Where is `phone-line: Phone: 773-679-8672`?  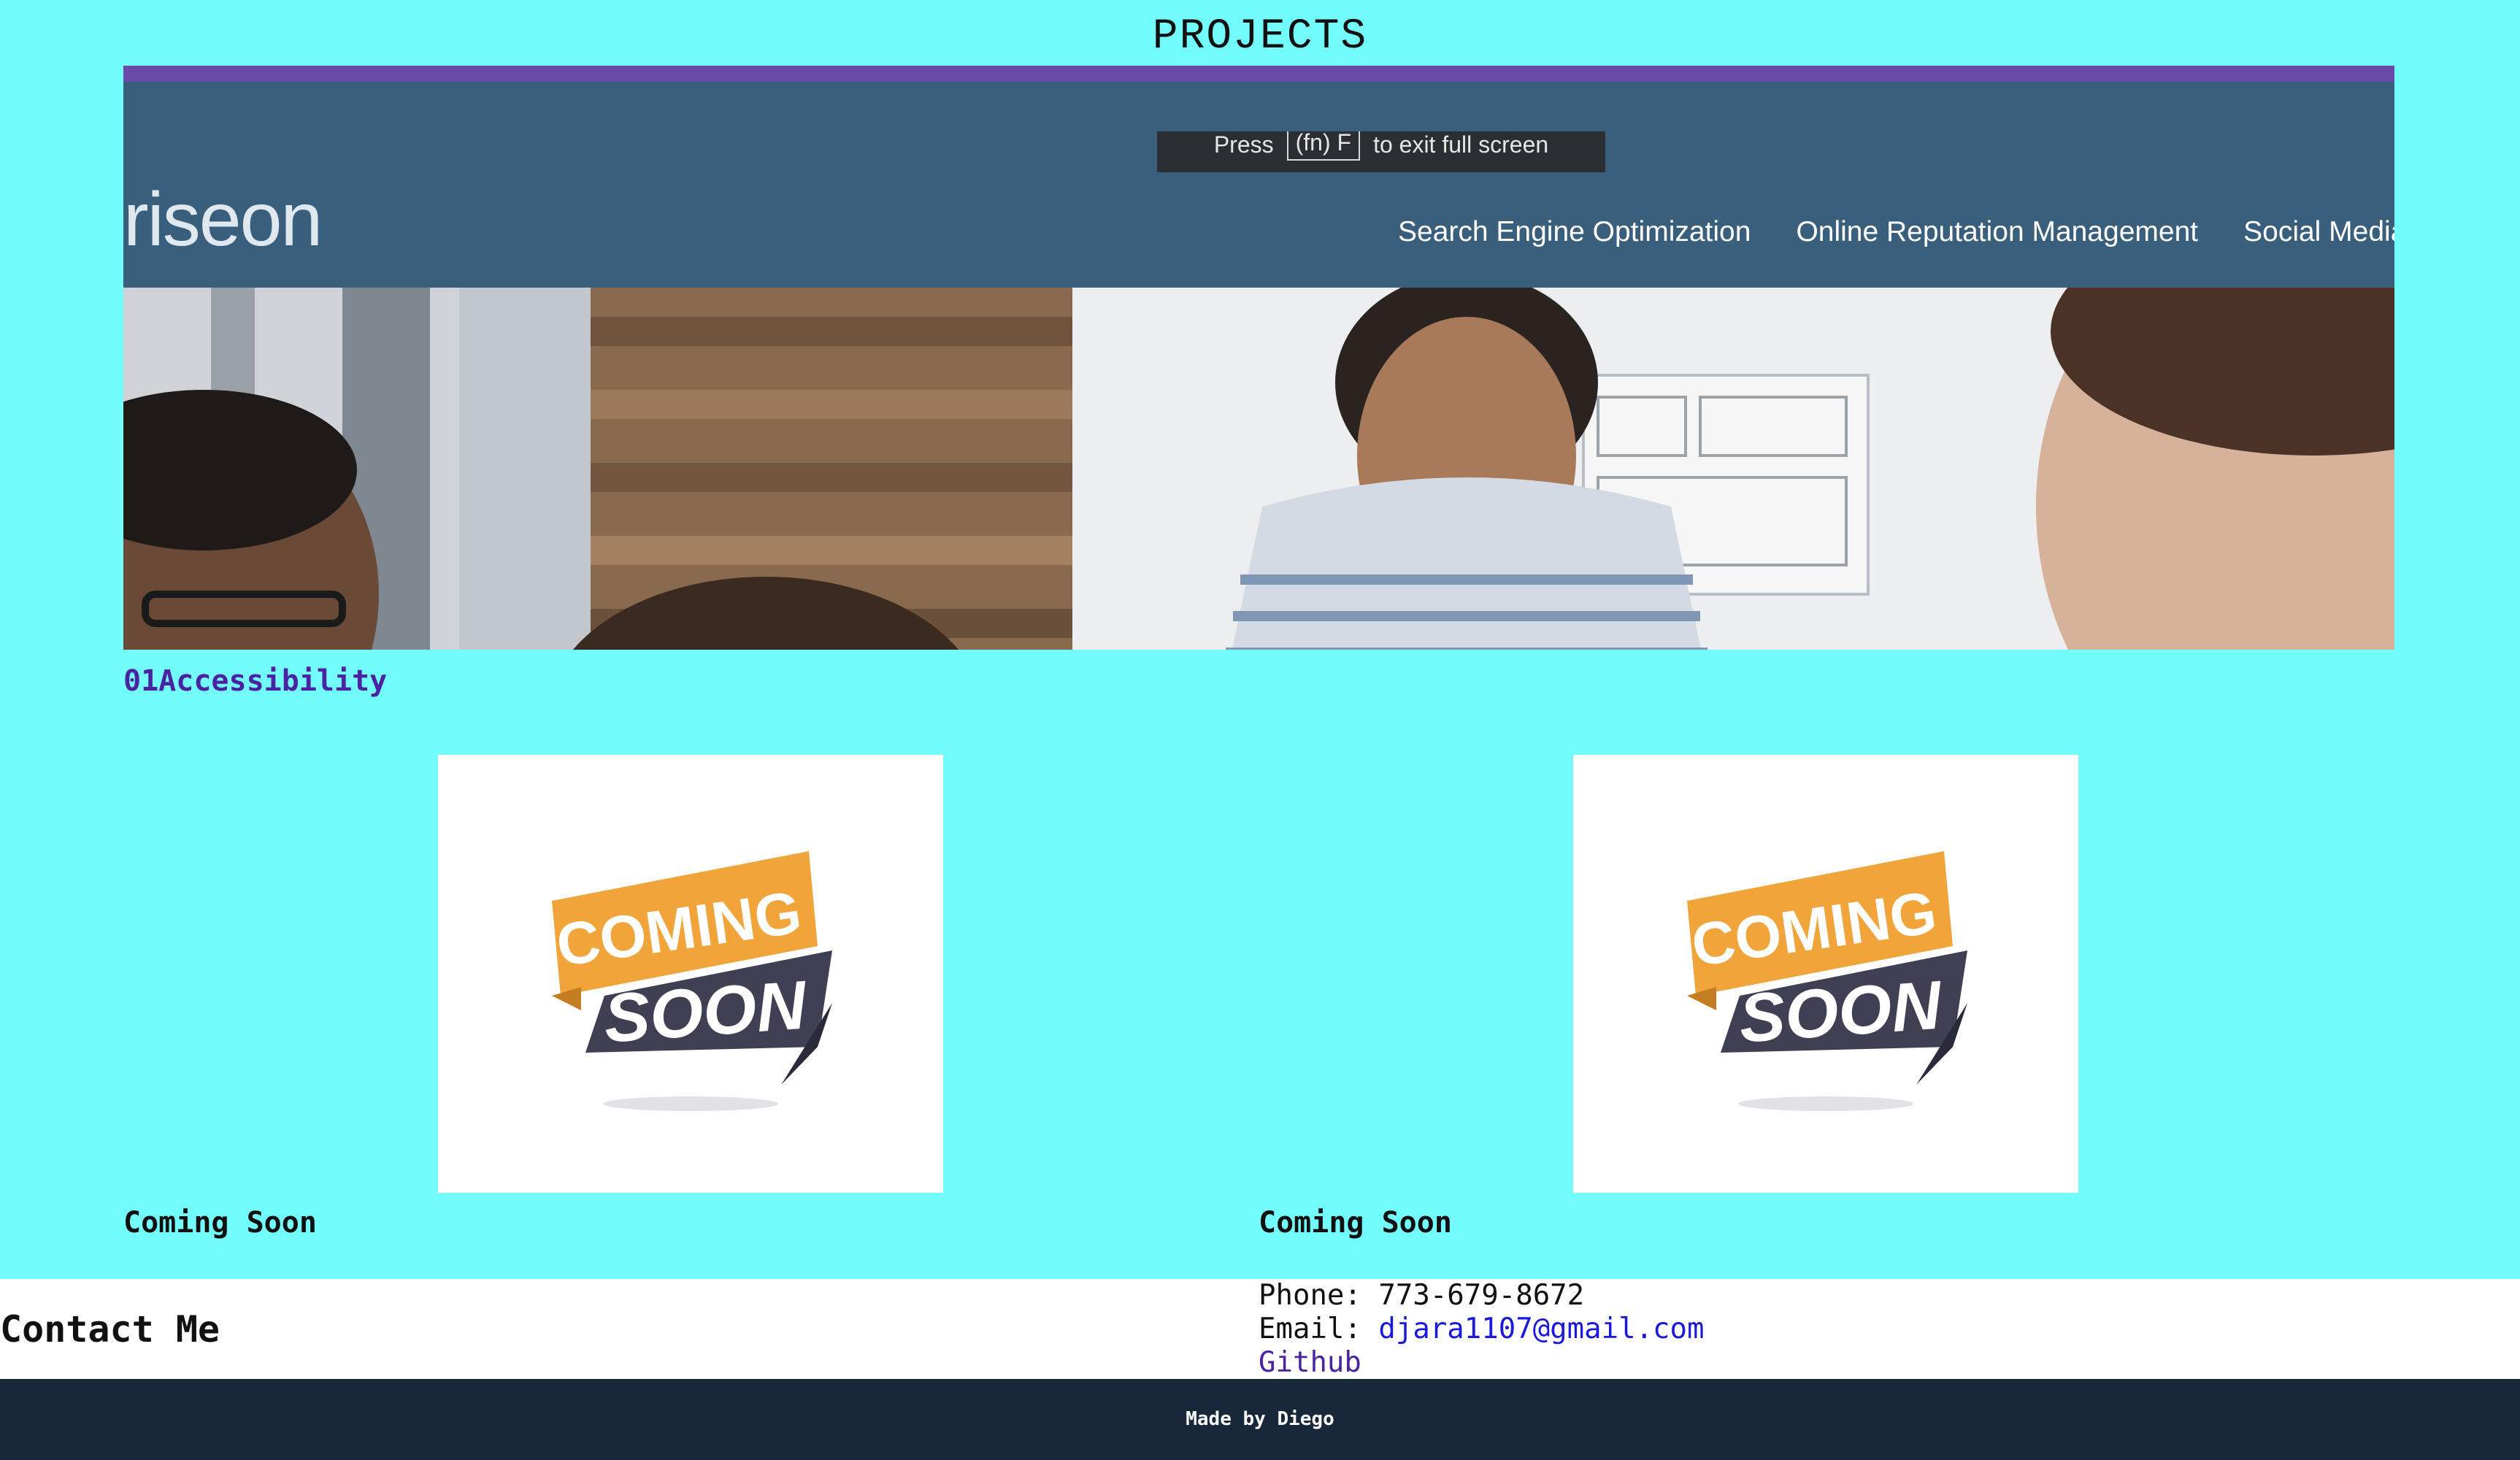
phone-line: Phone: 773-679-8672 is located at coordinates (1482, 1296).